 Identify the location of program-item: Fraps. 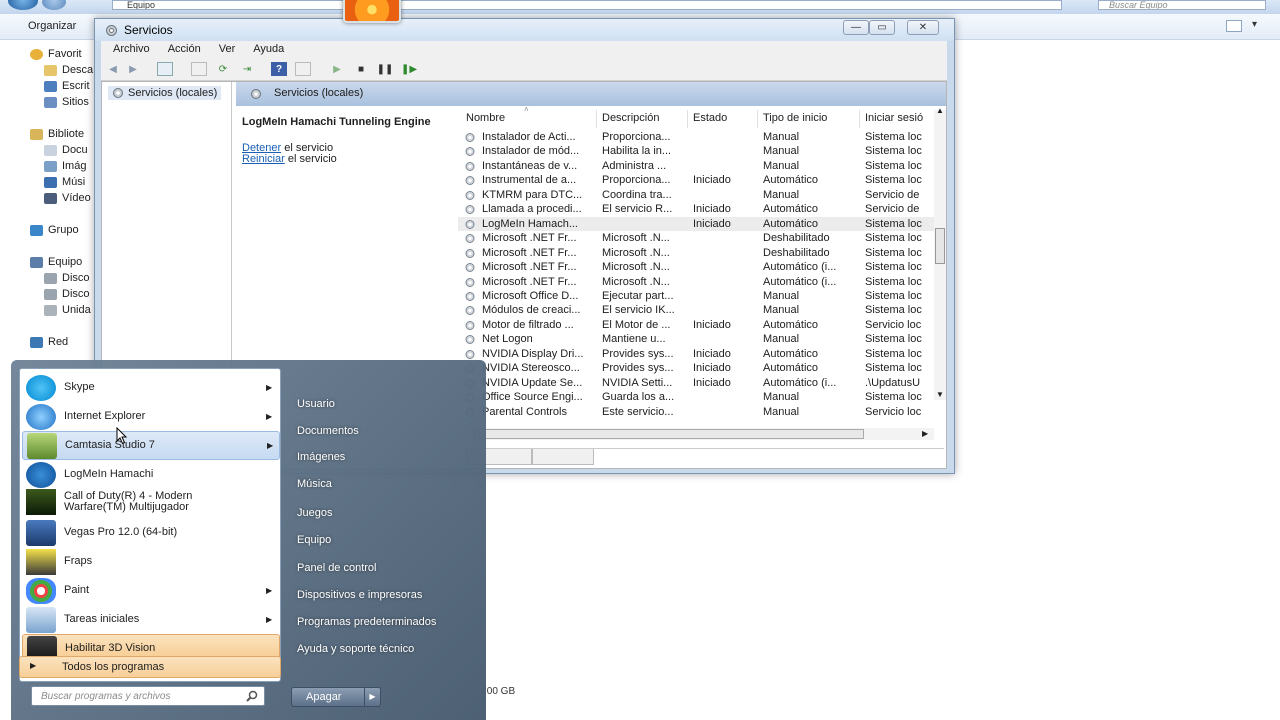
(151, 561).